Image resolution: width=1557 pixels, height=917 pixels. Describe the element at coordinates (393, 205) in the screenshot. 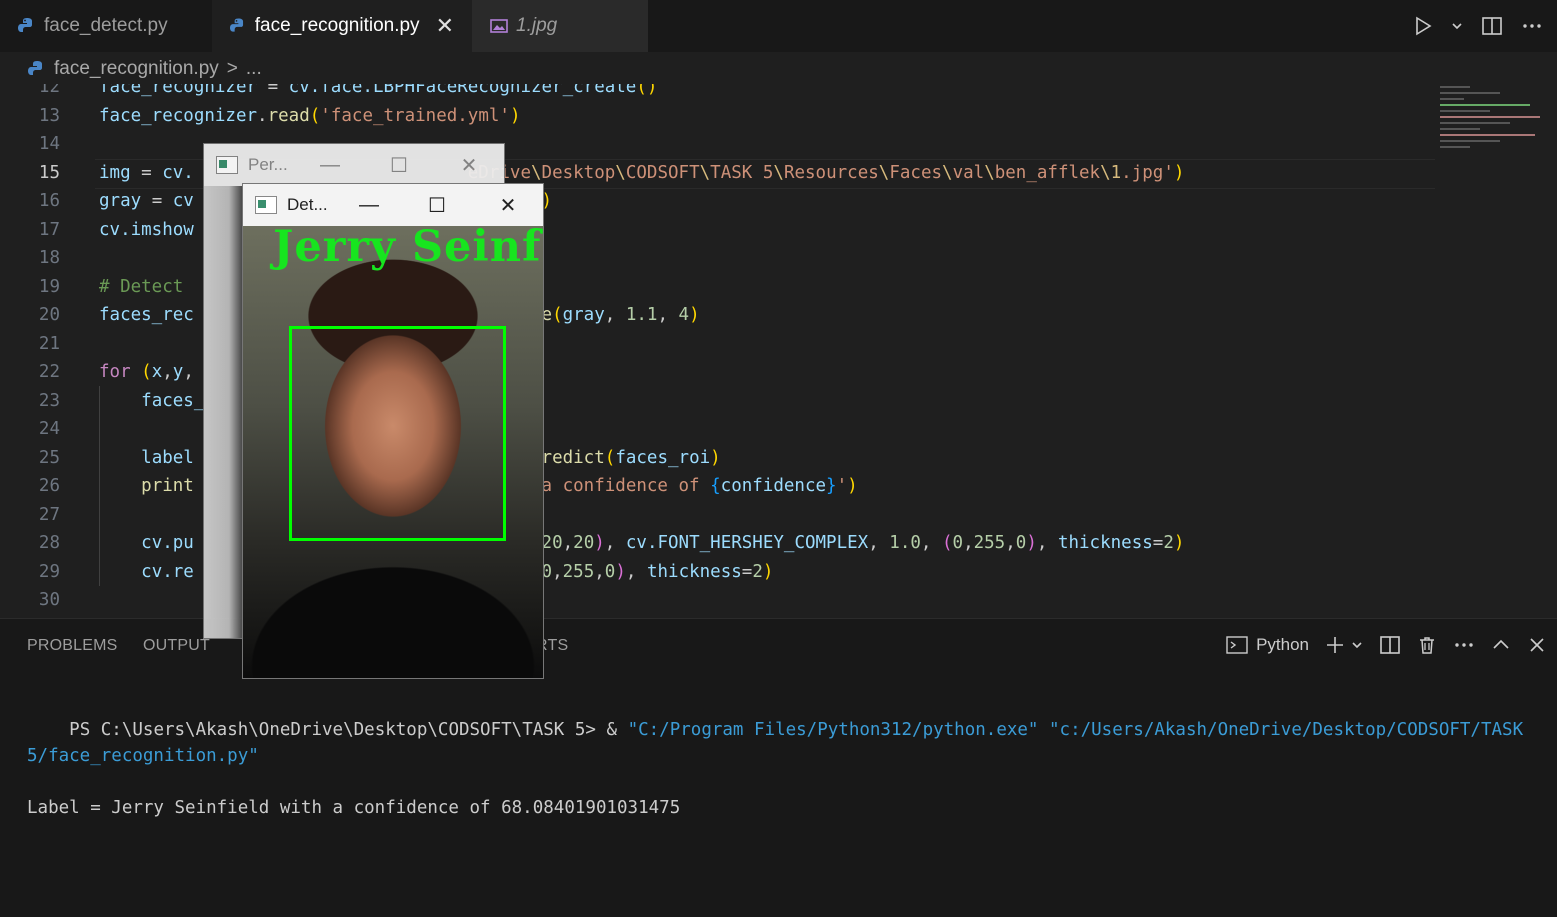

I see `window-titlebar: Det... — ☐ ✕` at that location.